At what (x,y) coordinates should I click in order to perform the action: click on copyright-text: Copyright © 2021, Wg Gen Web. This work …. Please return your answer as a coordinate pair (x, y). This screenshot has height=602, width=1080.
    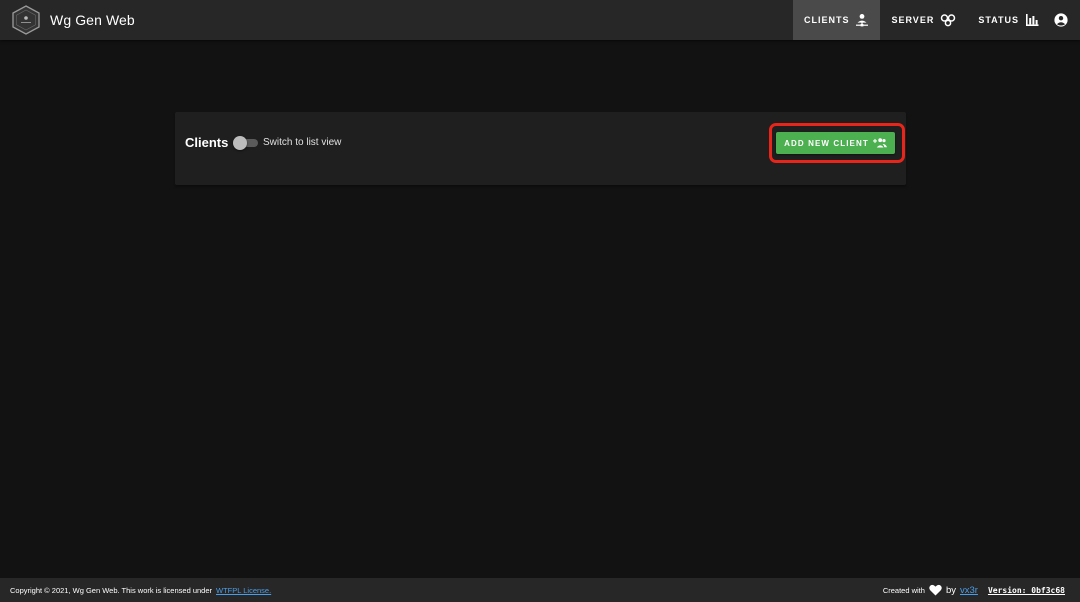
    Looking at the image, I should click on (111, 590).